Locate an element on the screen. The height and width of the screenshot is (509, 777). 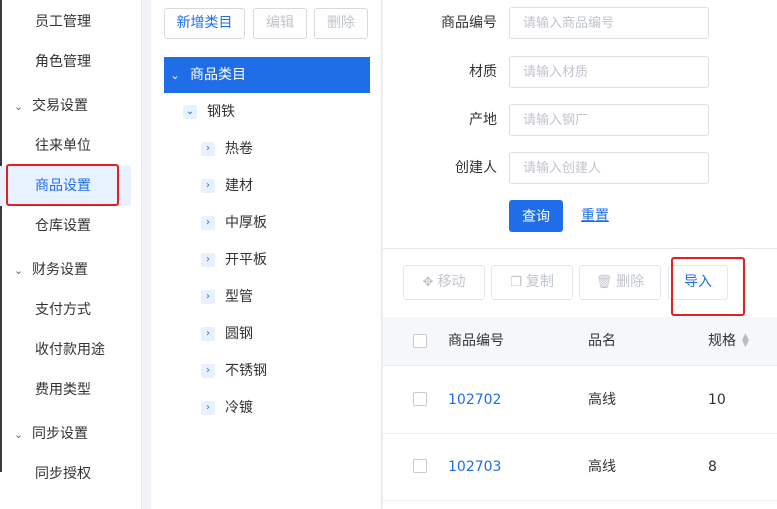
table-row: 102703 高线 8 is located at coordinates (580, 467).